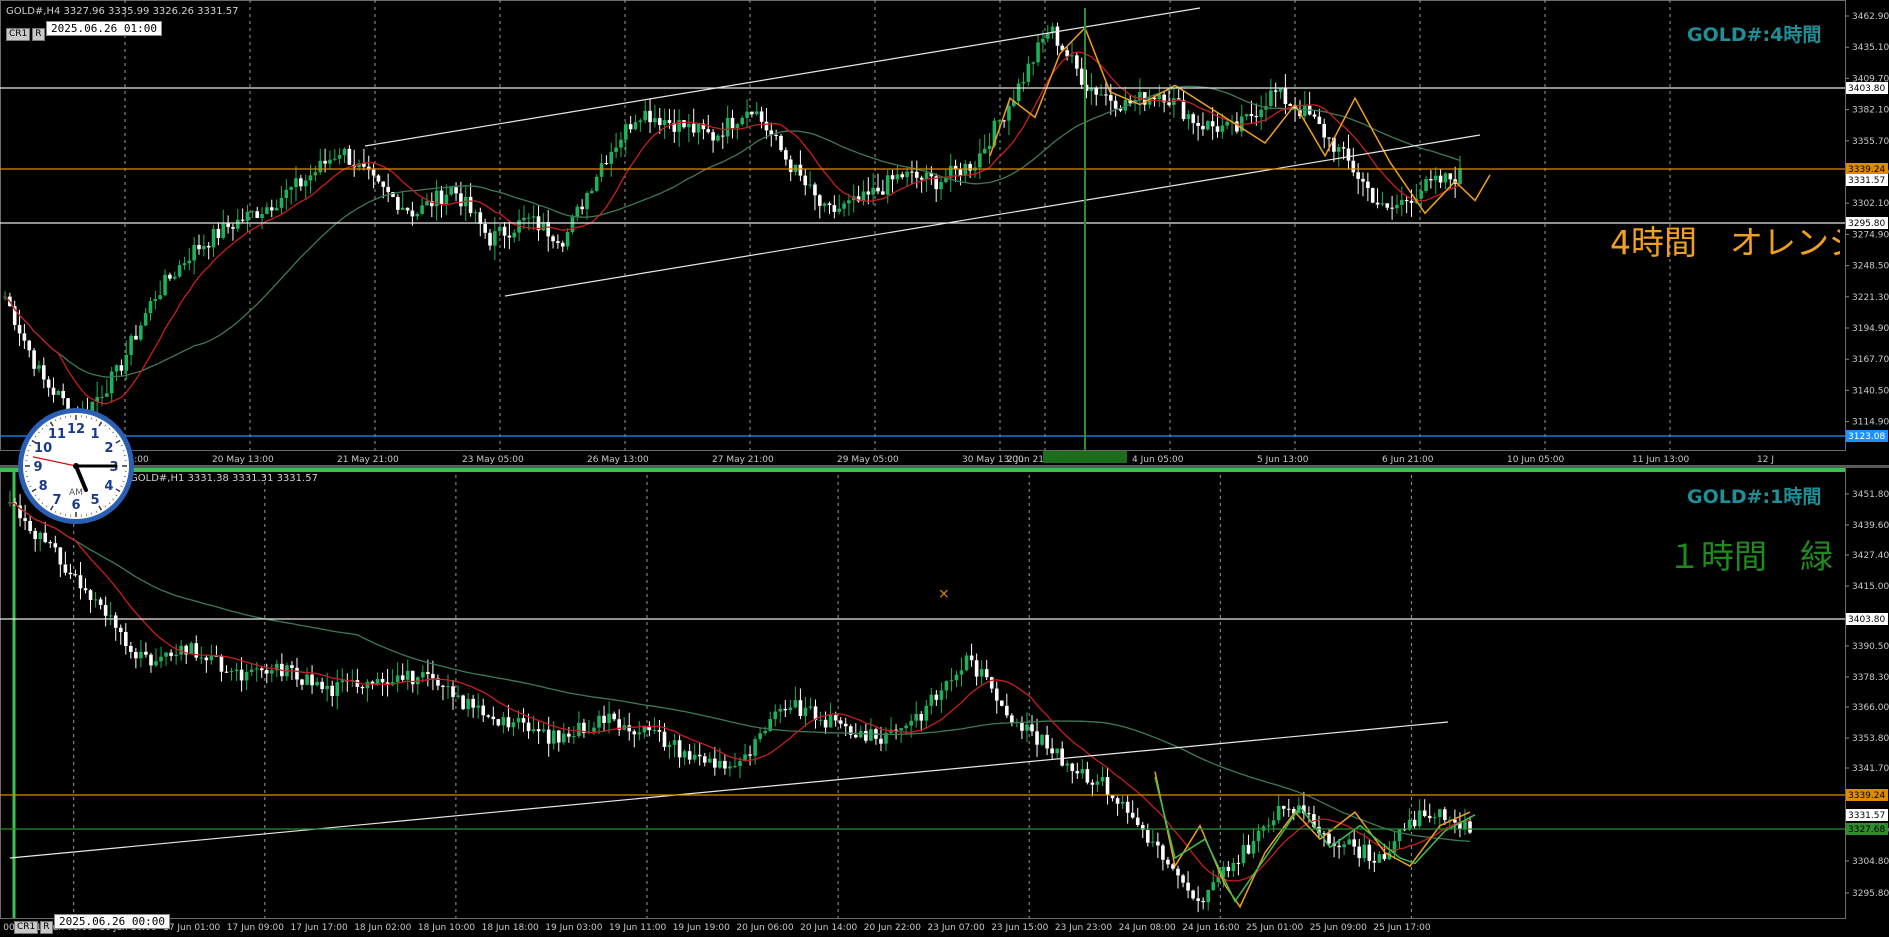 The image size is (1889, 937). I want to click on clock-am-label: AM, so click(76, 493).